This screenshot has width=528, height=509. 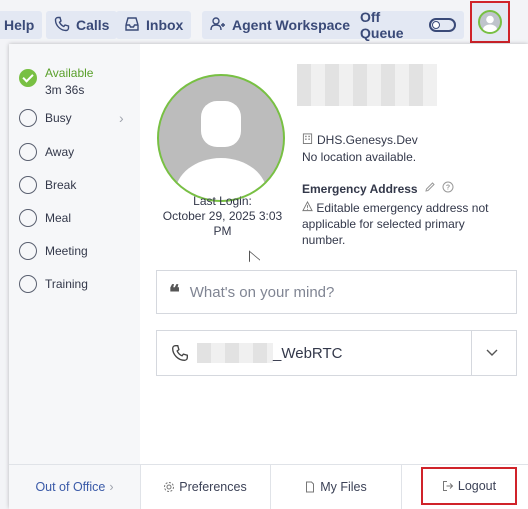 I want to click on status-label: Available, so click(x=69, y=73).